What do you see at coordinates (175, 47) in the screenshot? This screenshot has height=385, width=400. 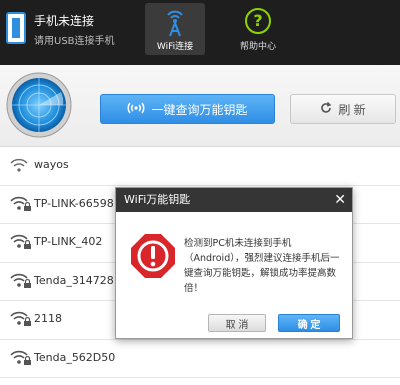 I see `tab-wifi-label: WiFi连接` at bounding box center [175, 47].